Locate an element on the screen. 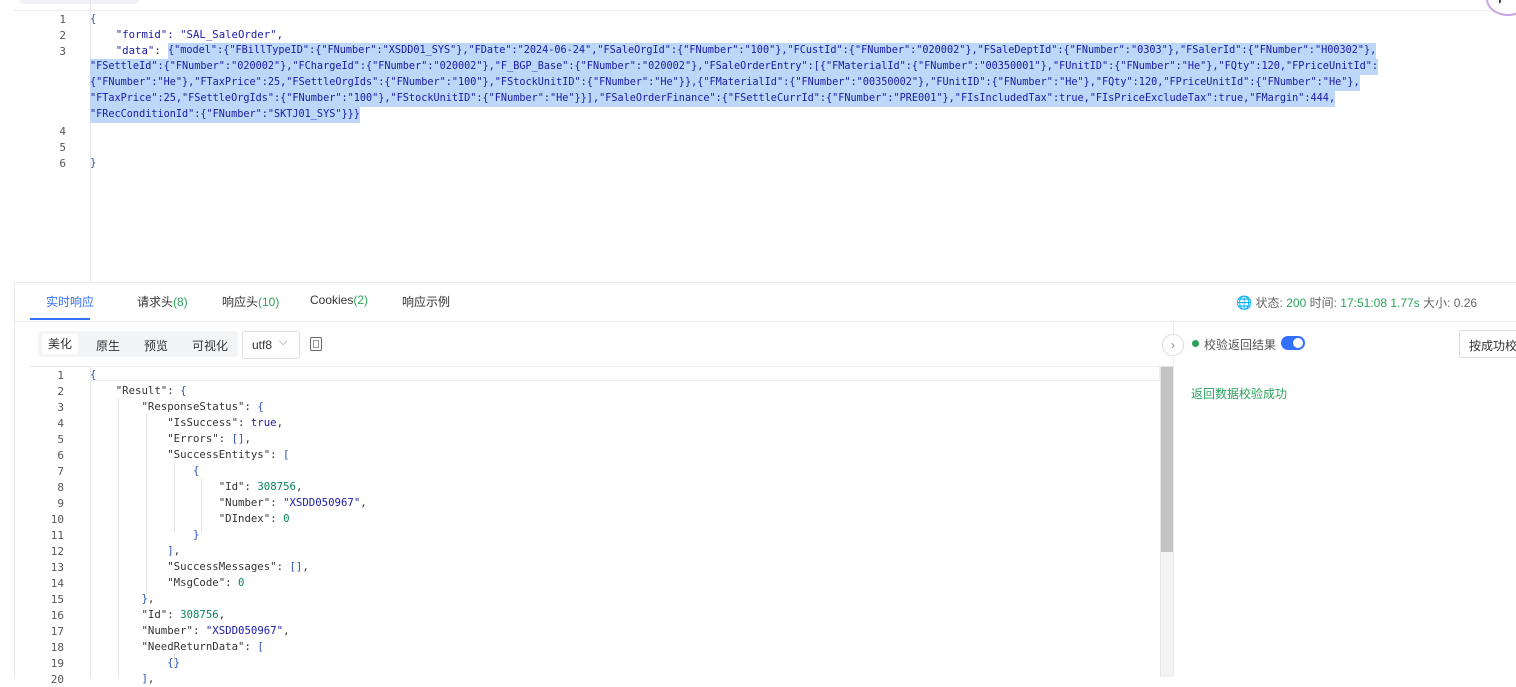 The width and height of the screenshot is (1516, 687). line-number: 19 is located at coordinates (57, 663).